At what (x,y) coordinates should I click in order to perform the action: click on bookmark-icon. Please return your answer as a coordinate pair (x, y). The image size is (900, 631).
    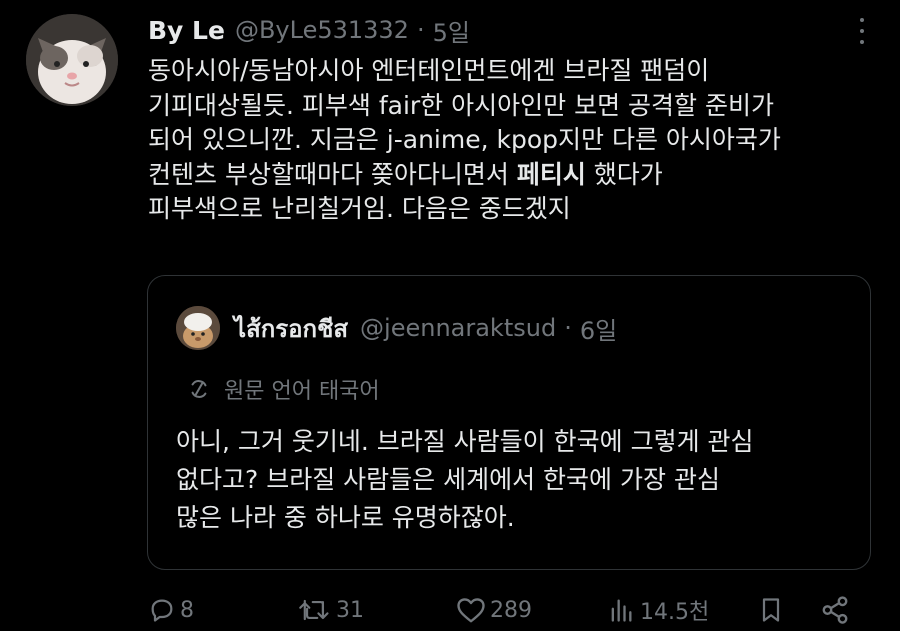
    Looking at the image, I should click on (771, 610).